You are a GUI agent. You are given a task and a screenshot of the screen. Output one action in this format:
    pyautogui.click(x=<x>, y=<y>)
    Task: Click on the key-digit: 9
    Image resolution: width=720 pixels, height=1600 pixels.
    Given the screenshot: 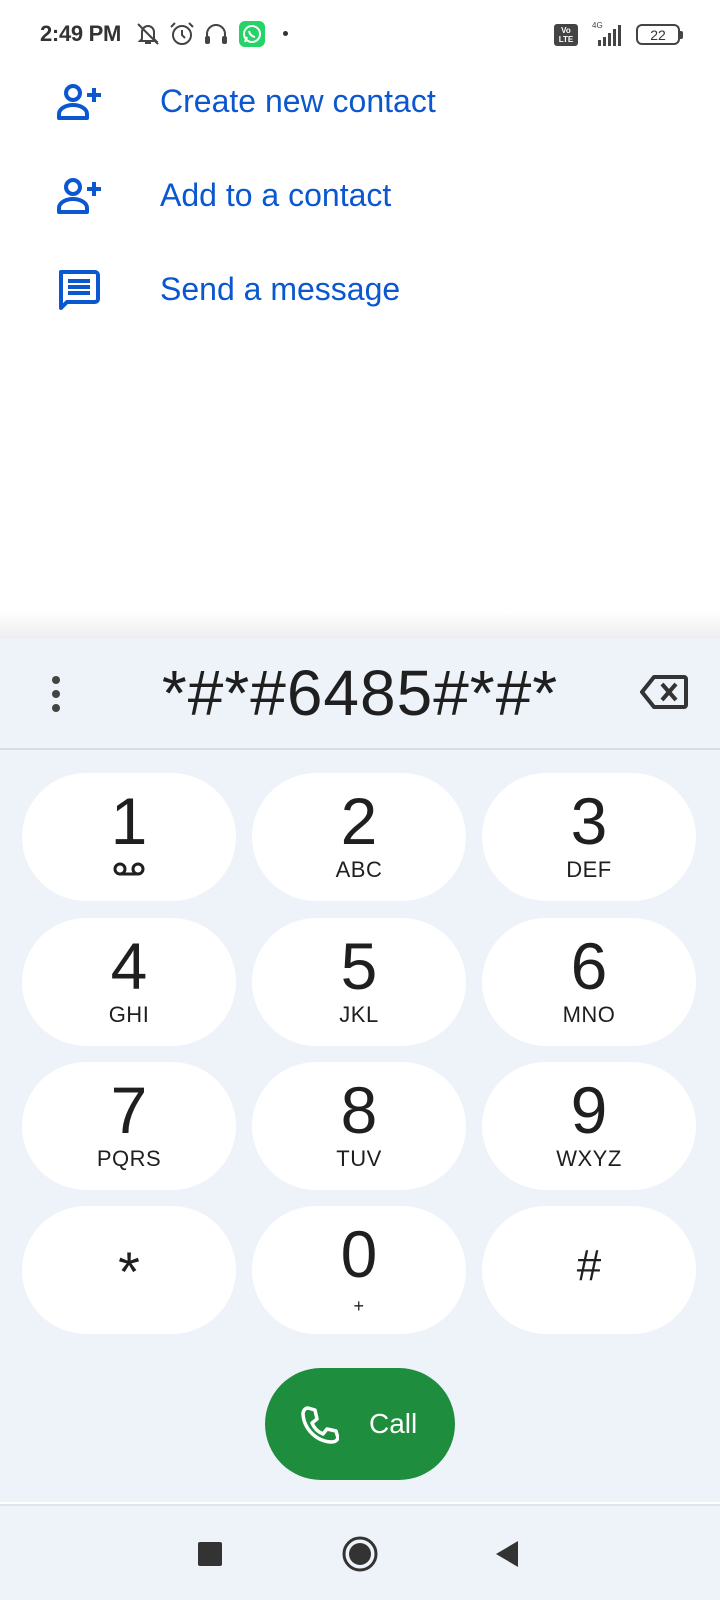 What is the action you would take?
    pyautogui.click(x=589, y=1110)
    